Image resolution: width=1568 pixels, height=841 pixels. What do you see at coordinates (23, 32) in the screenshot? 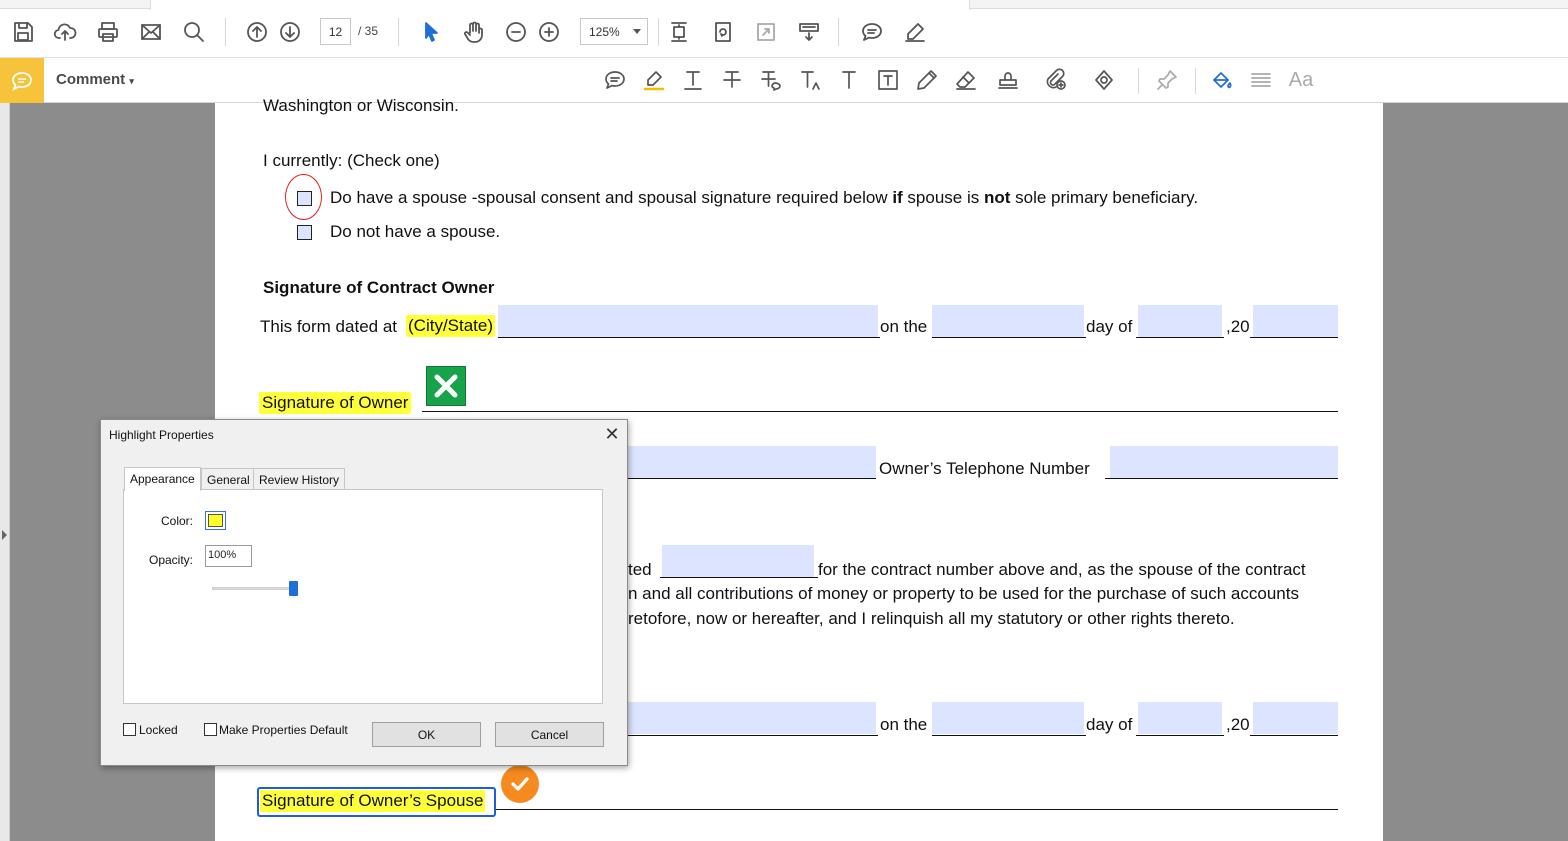
I see `save-icon` at bounding box center [23, 32].